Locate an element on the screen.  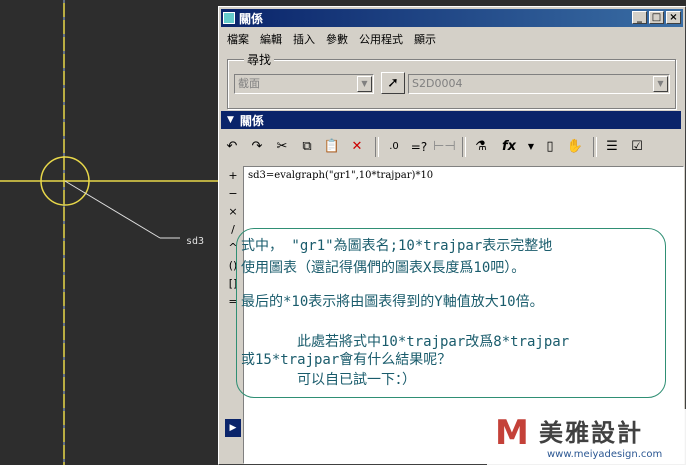
expand-arrow-icon: ▶ is located at coordinates (233, 428).